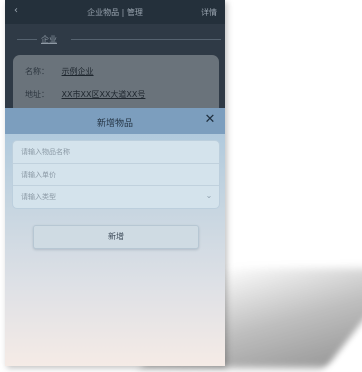 This screenshot has width=362, height=372. I want to click on section-divider: 企业, so click(115, 39).